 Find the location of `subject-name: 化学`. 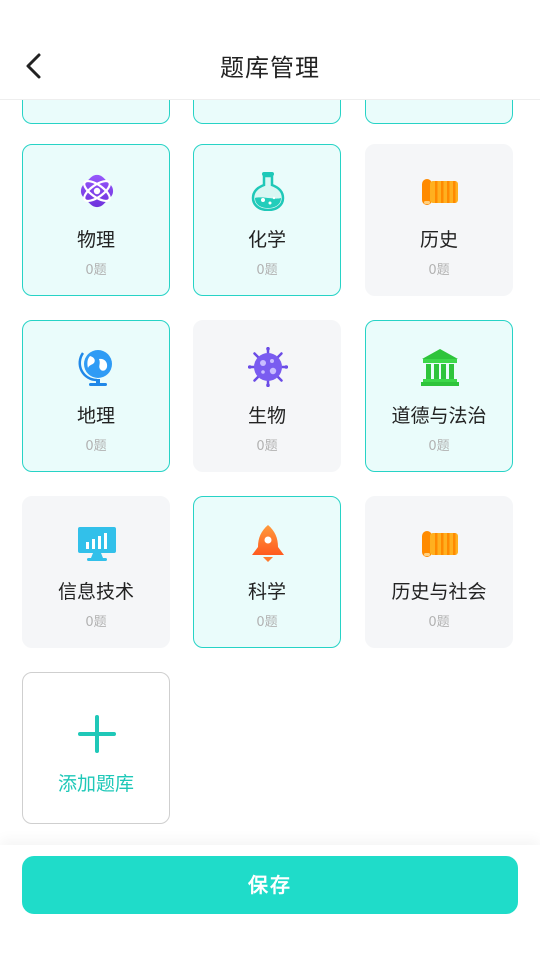

subject-name: 化学 is located at coordinates (266, 240).